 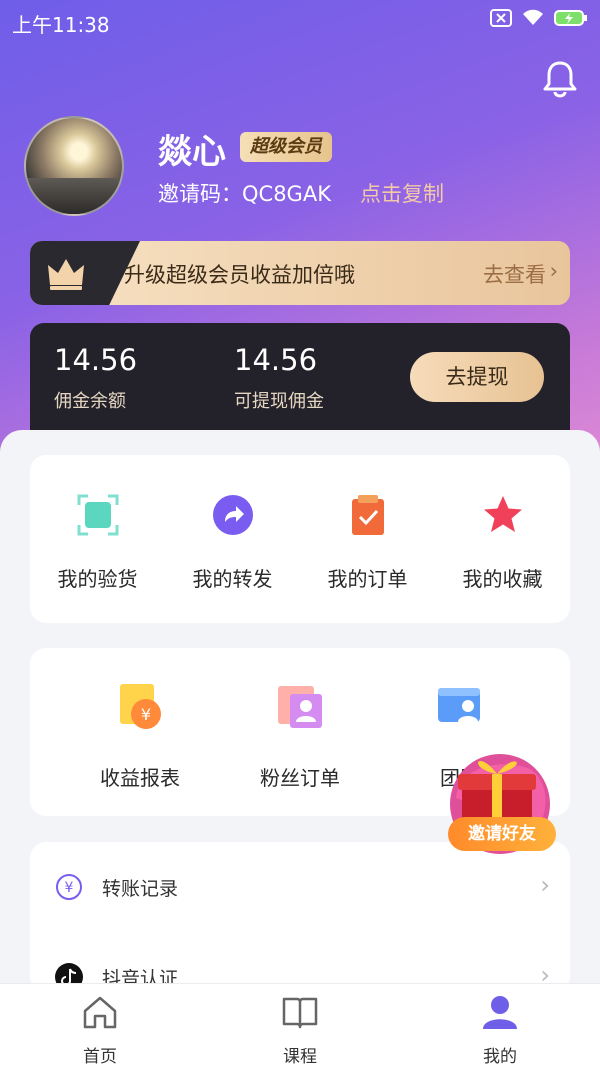 I want to click on balance-value: 14.56, so click(x=96, y=360).